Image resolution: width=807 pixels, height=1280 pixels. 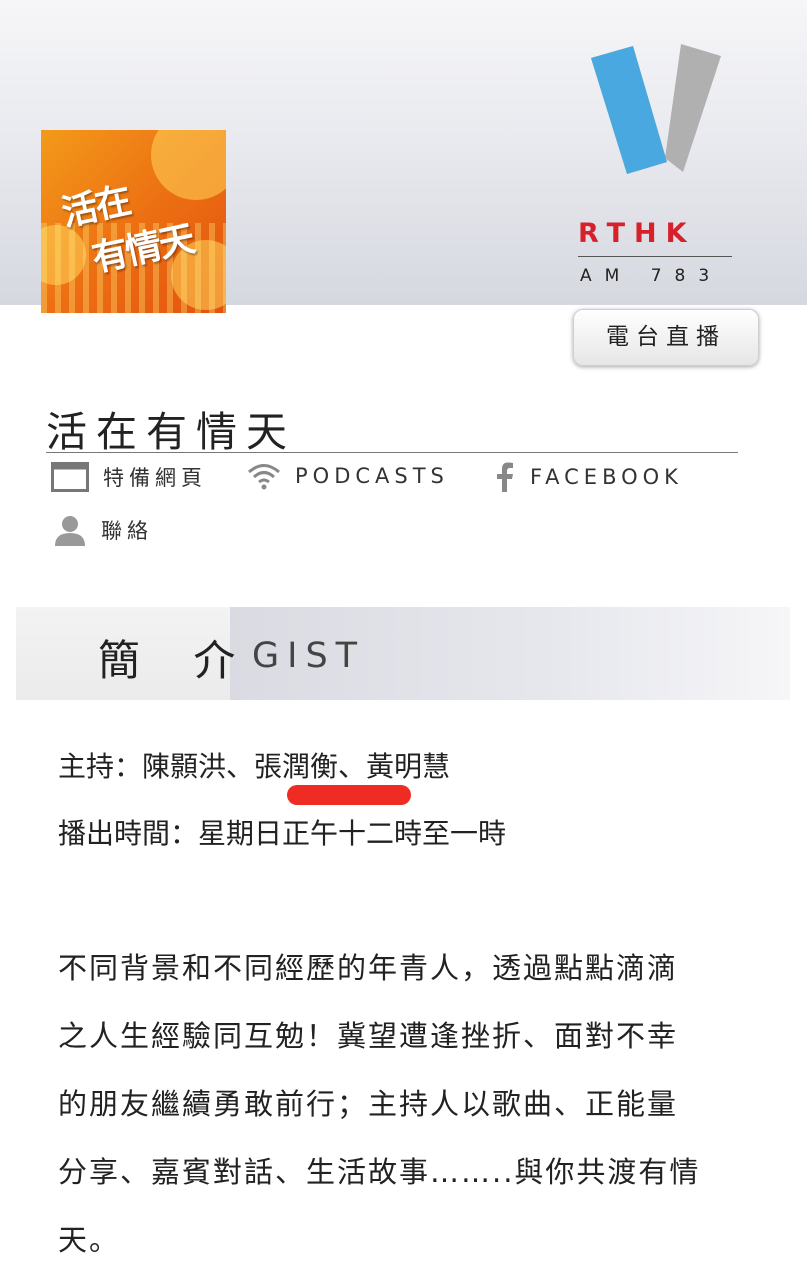 What do you see at coordinates (127, 531) in the screenshot?
I see `link-label: 聯絡` at bounding box center [127, 531].